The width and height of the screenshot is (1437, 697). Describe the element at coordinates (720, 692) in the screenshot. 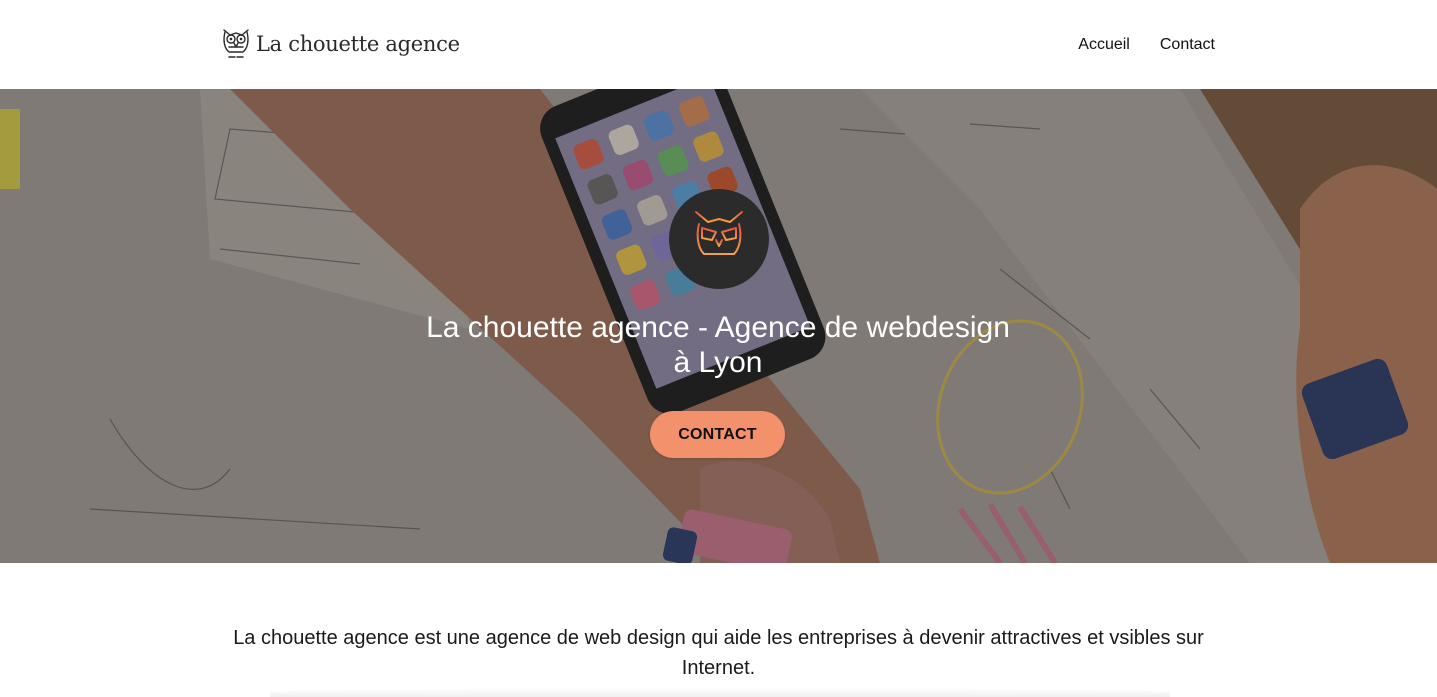

I see `section-shadow` at that location.